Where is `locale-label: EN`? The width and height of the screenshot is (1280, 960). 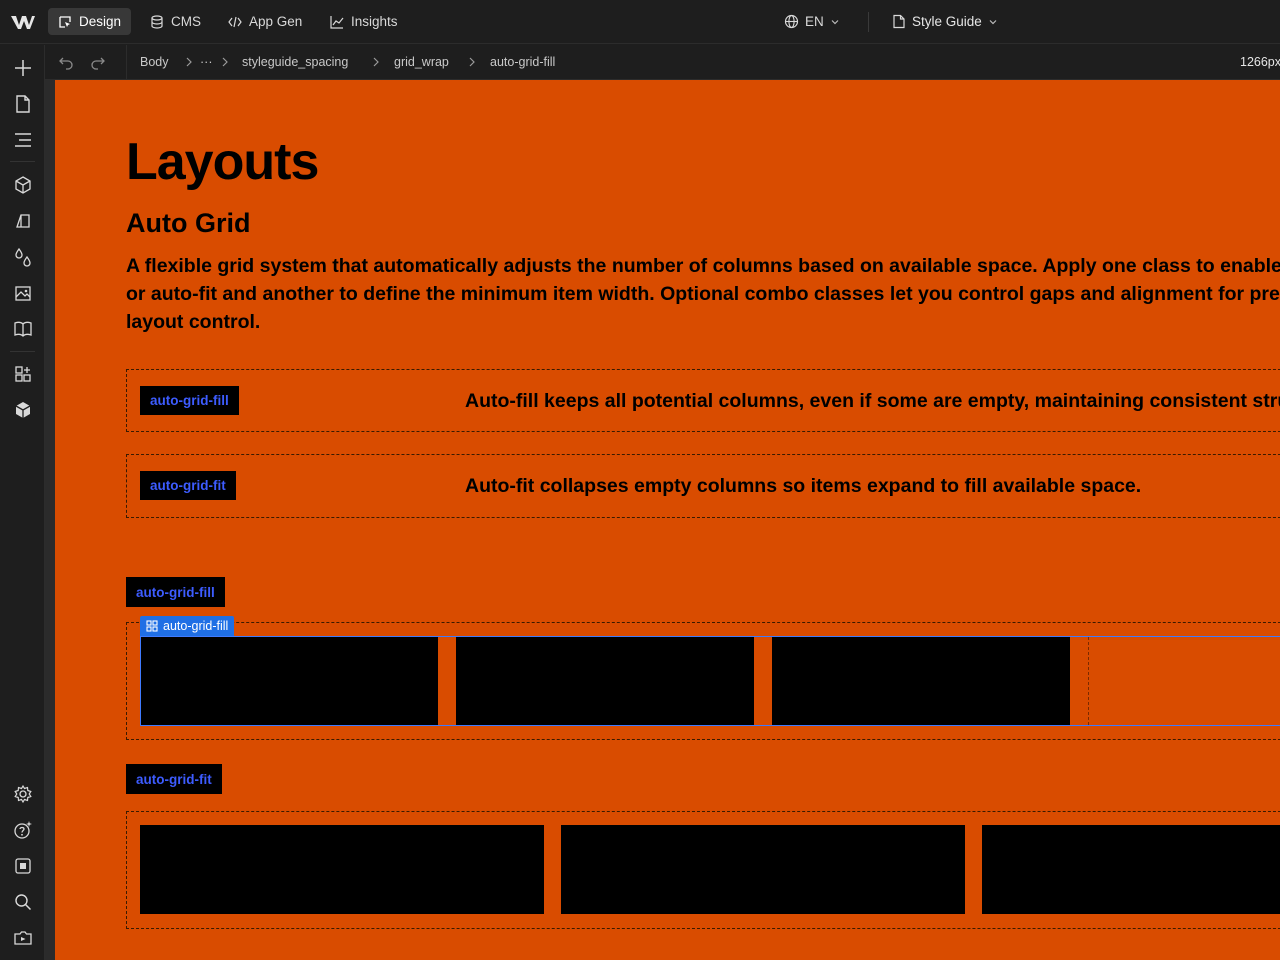 locale-label: EN is located at coordinates (814, 21).